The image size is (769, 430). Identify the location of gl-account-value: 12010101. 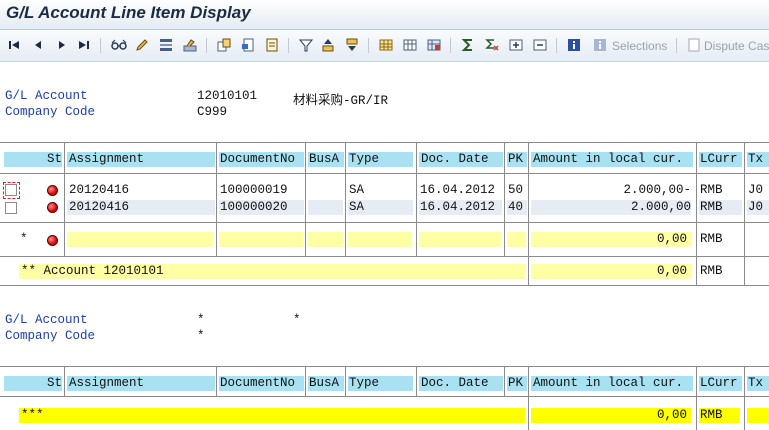
(227, 96).